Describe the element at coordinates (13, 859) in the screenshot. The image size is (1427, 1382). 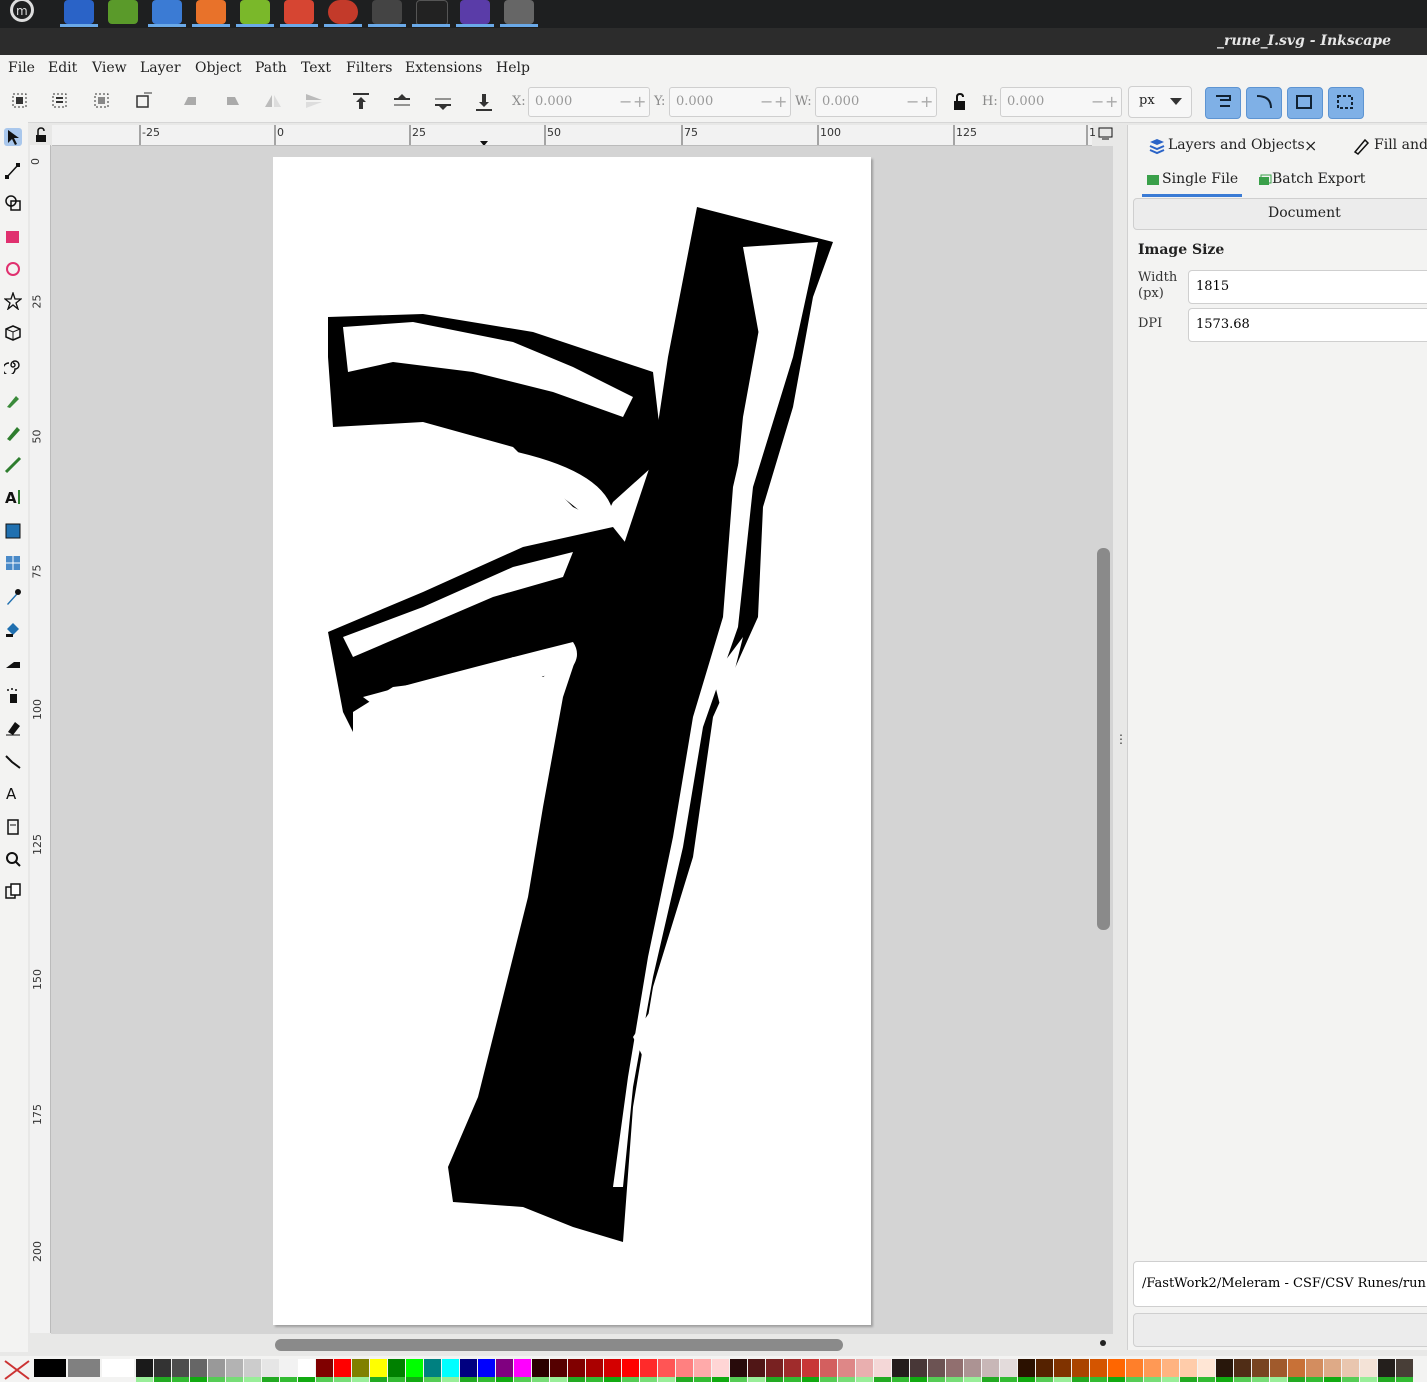
I see `zoom-tool-icon` at that location.